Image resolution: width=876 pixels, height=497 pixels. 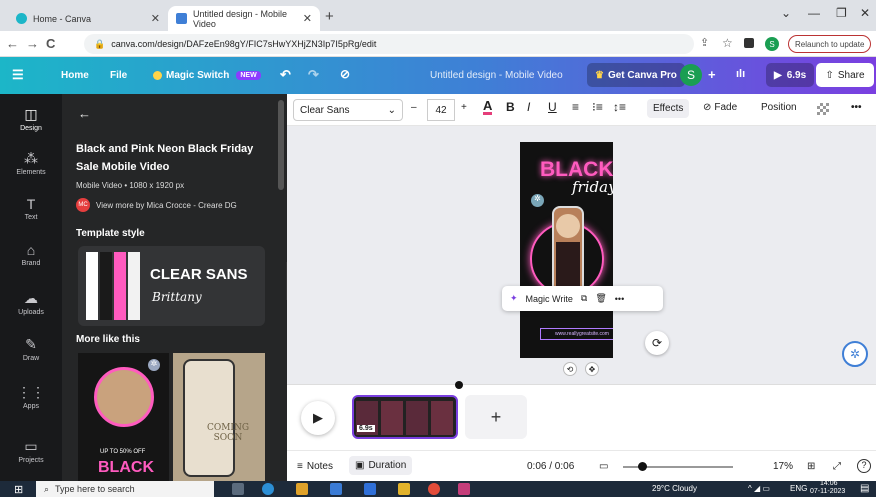 What do you see at coordinates (31, 349) in the screenshot?
I see `rail-item-draw: ✎ Draw` at bounding box center [31, 349].